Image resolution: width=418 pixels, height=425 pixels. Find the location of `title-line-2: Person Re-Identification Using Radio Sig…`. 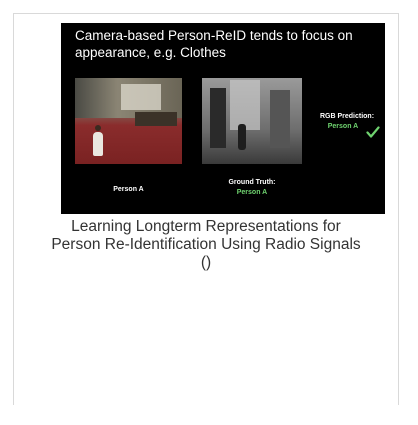

title-line-2: Person Re-Identification Using Radio Sig… is located at coordinates (206, 244).